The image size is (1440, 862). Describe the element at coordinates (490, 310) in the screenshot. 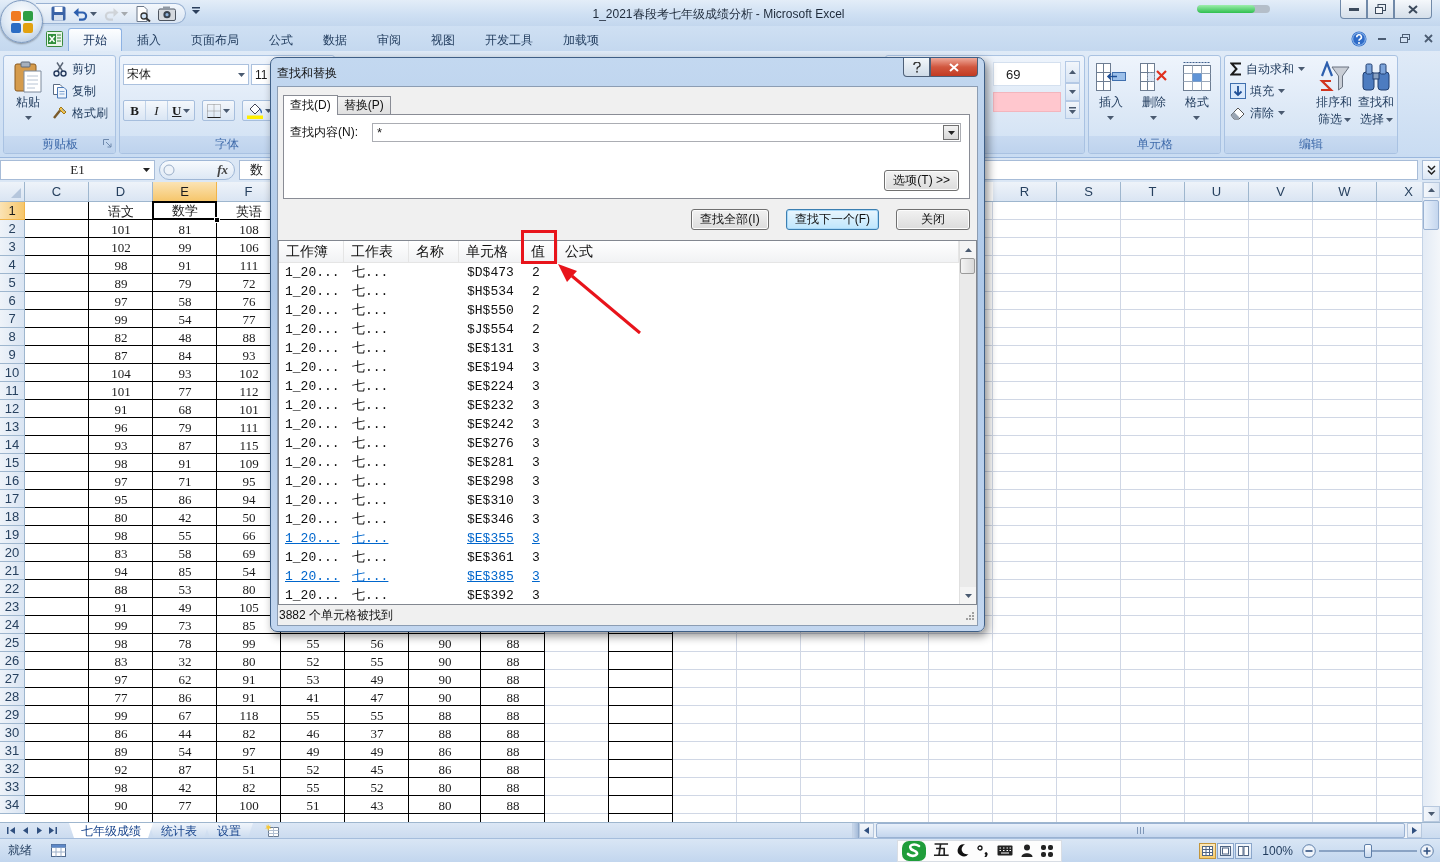

I see `result-cell: $H$550` at that location.